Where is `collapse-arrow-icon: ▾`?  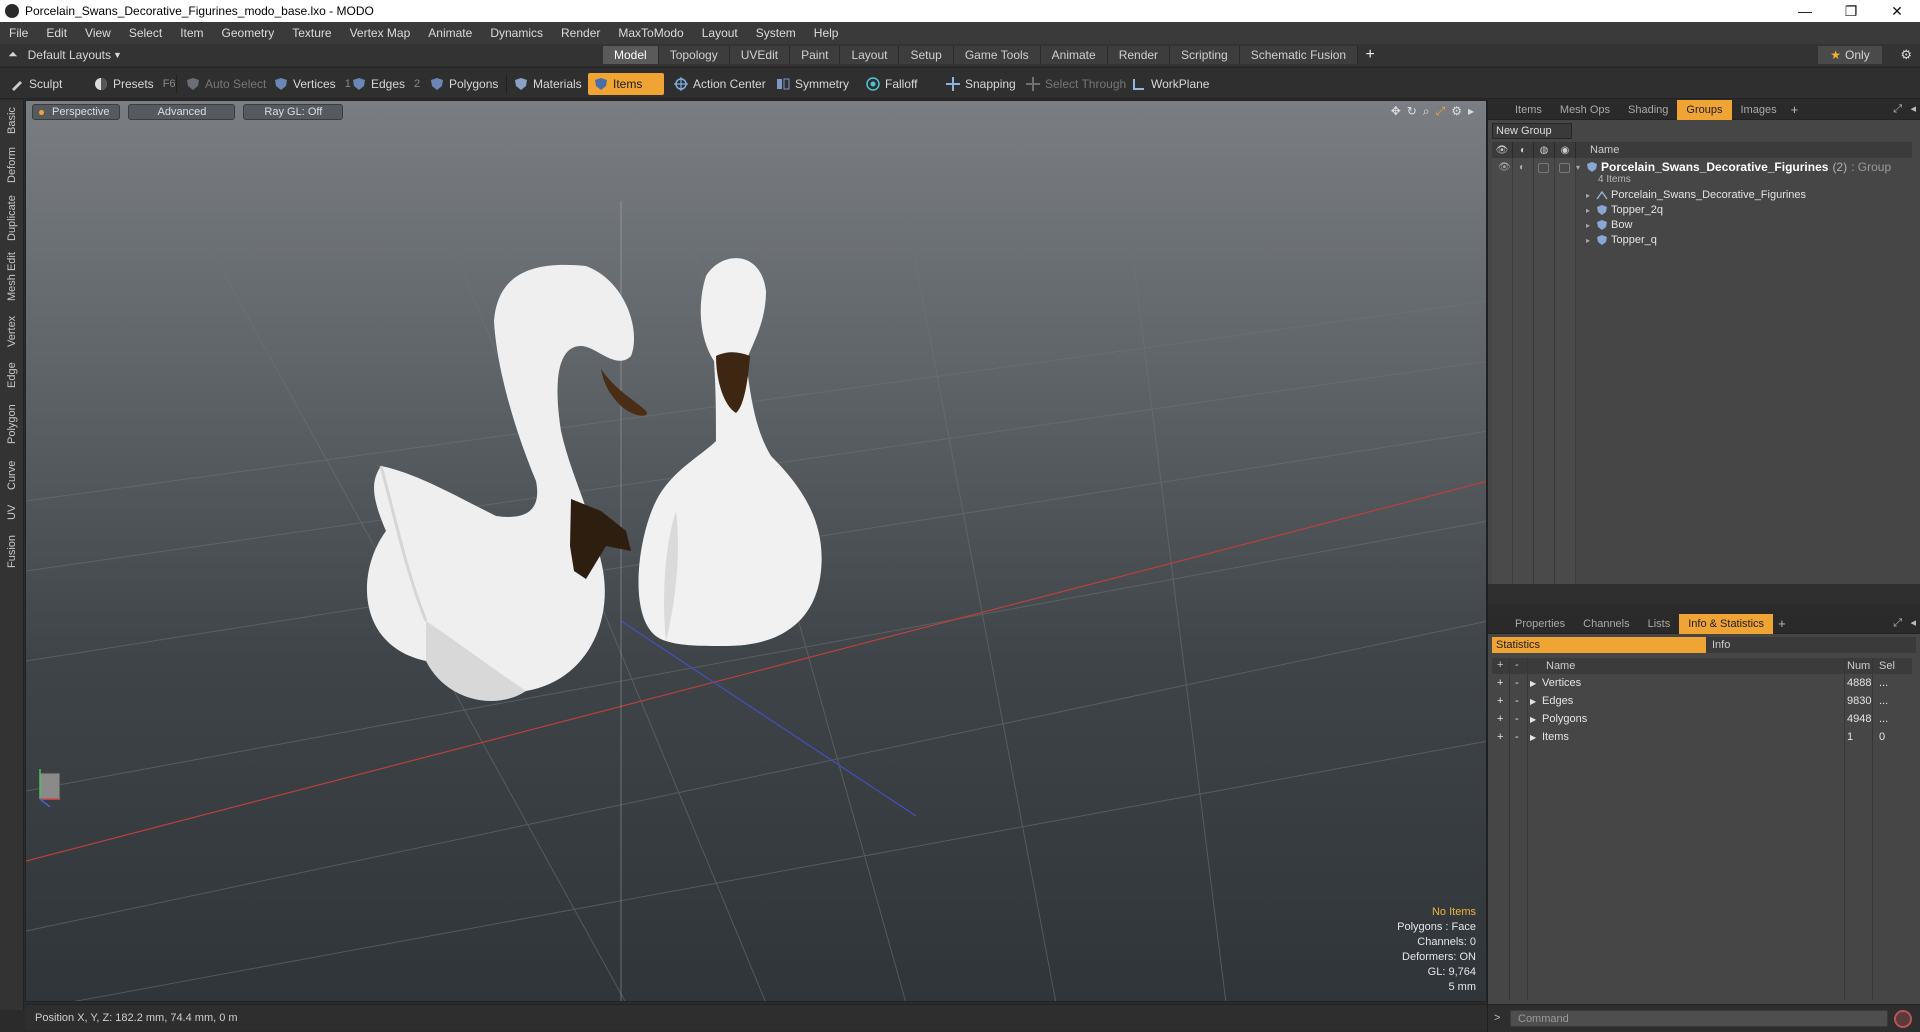 collapse-arrow-icon: ▾ is located at coordinates (1581, 167).